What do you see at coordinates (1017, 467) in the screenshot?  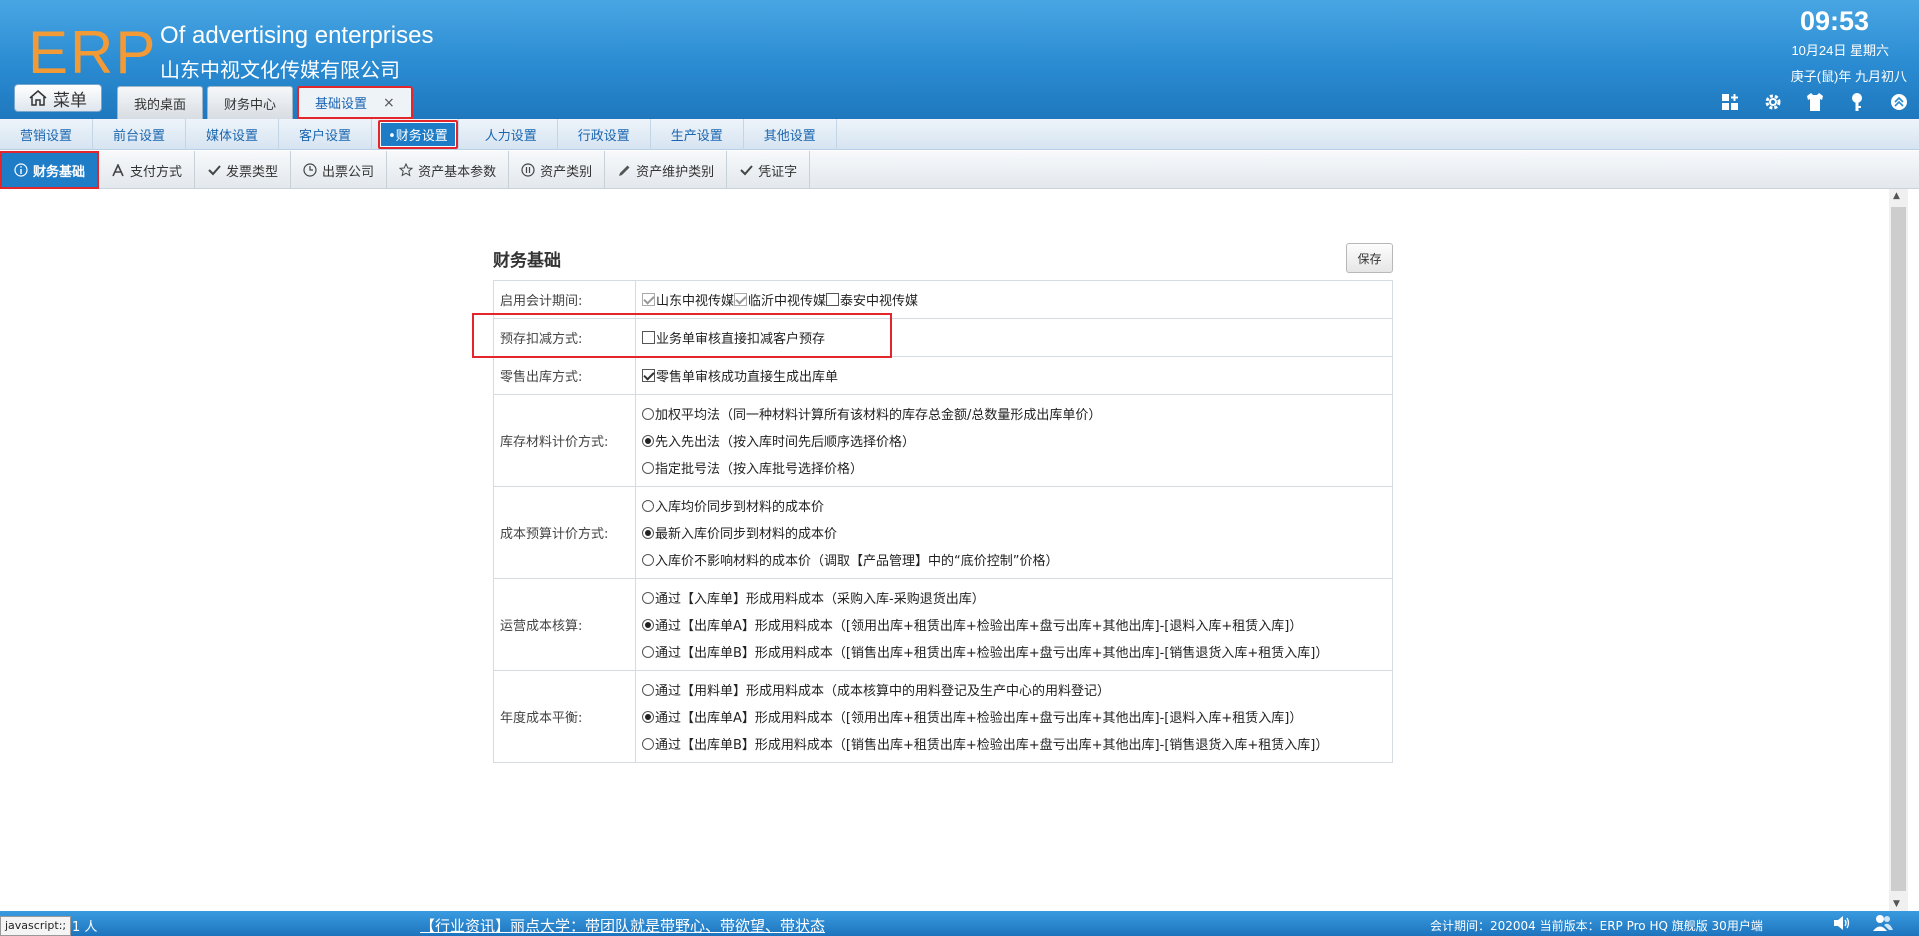 I see `radio-option: 指定批号法（按入库批号选择价格）` at bounding box center [1017, 467].